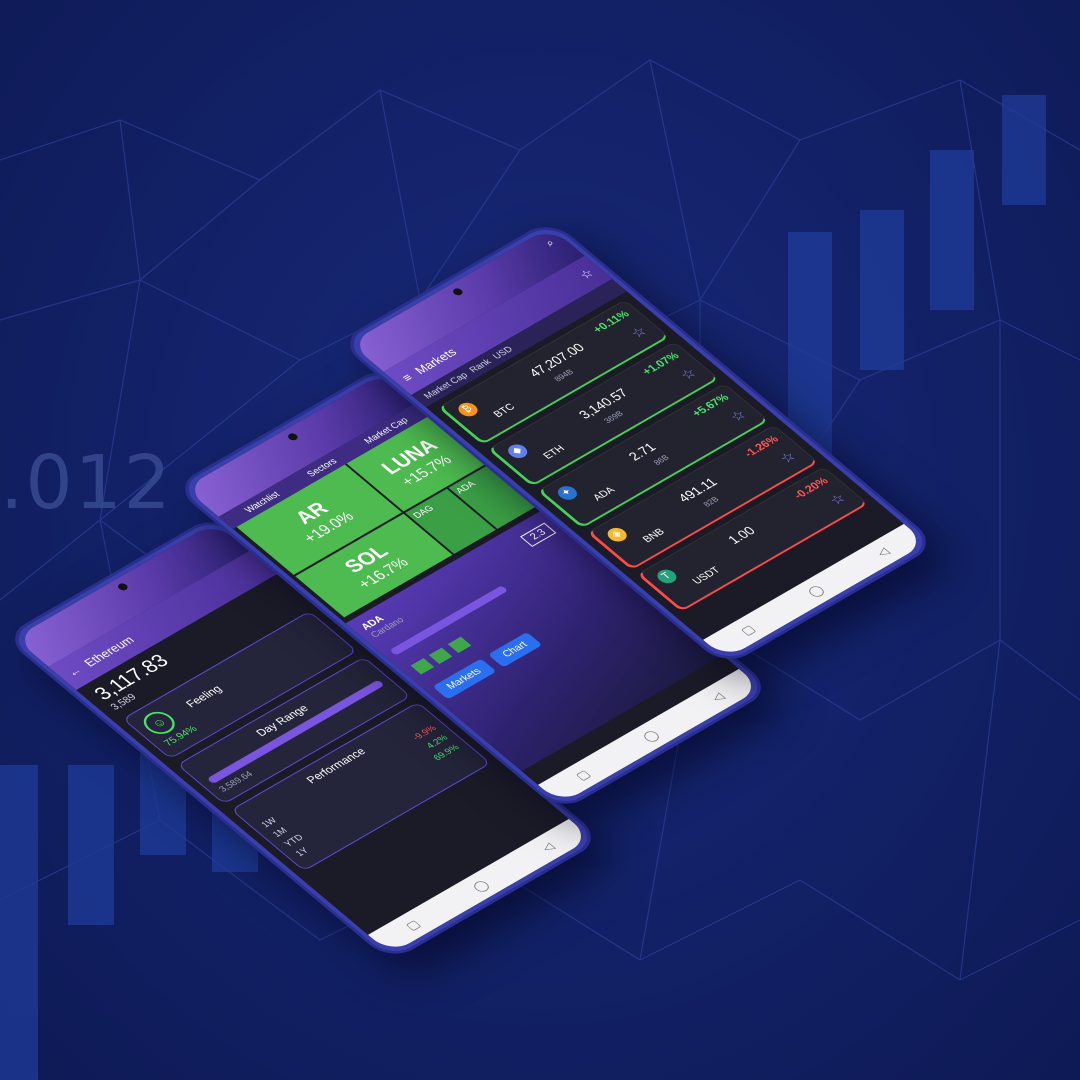  I want to click on search-icon: ⌕, so click(551, 243).